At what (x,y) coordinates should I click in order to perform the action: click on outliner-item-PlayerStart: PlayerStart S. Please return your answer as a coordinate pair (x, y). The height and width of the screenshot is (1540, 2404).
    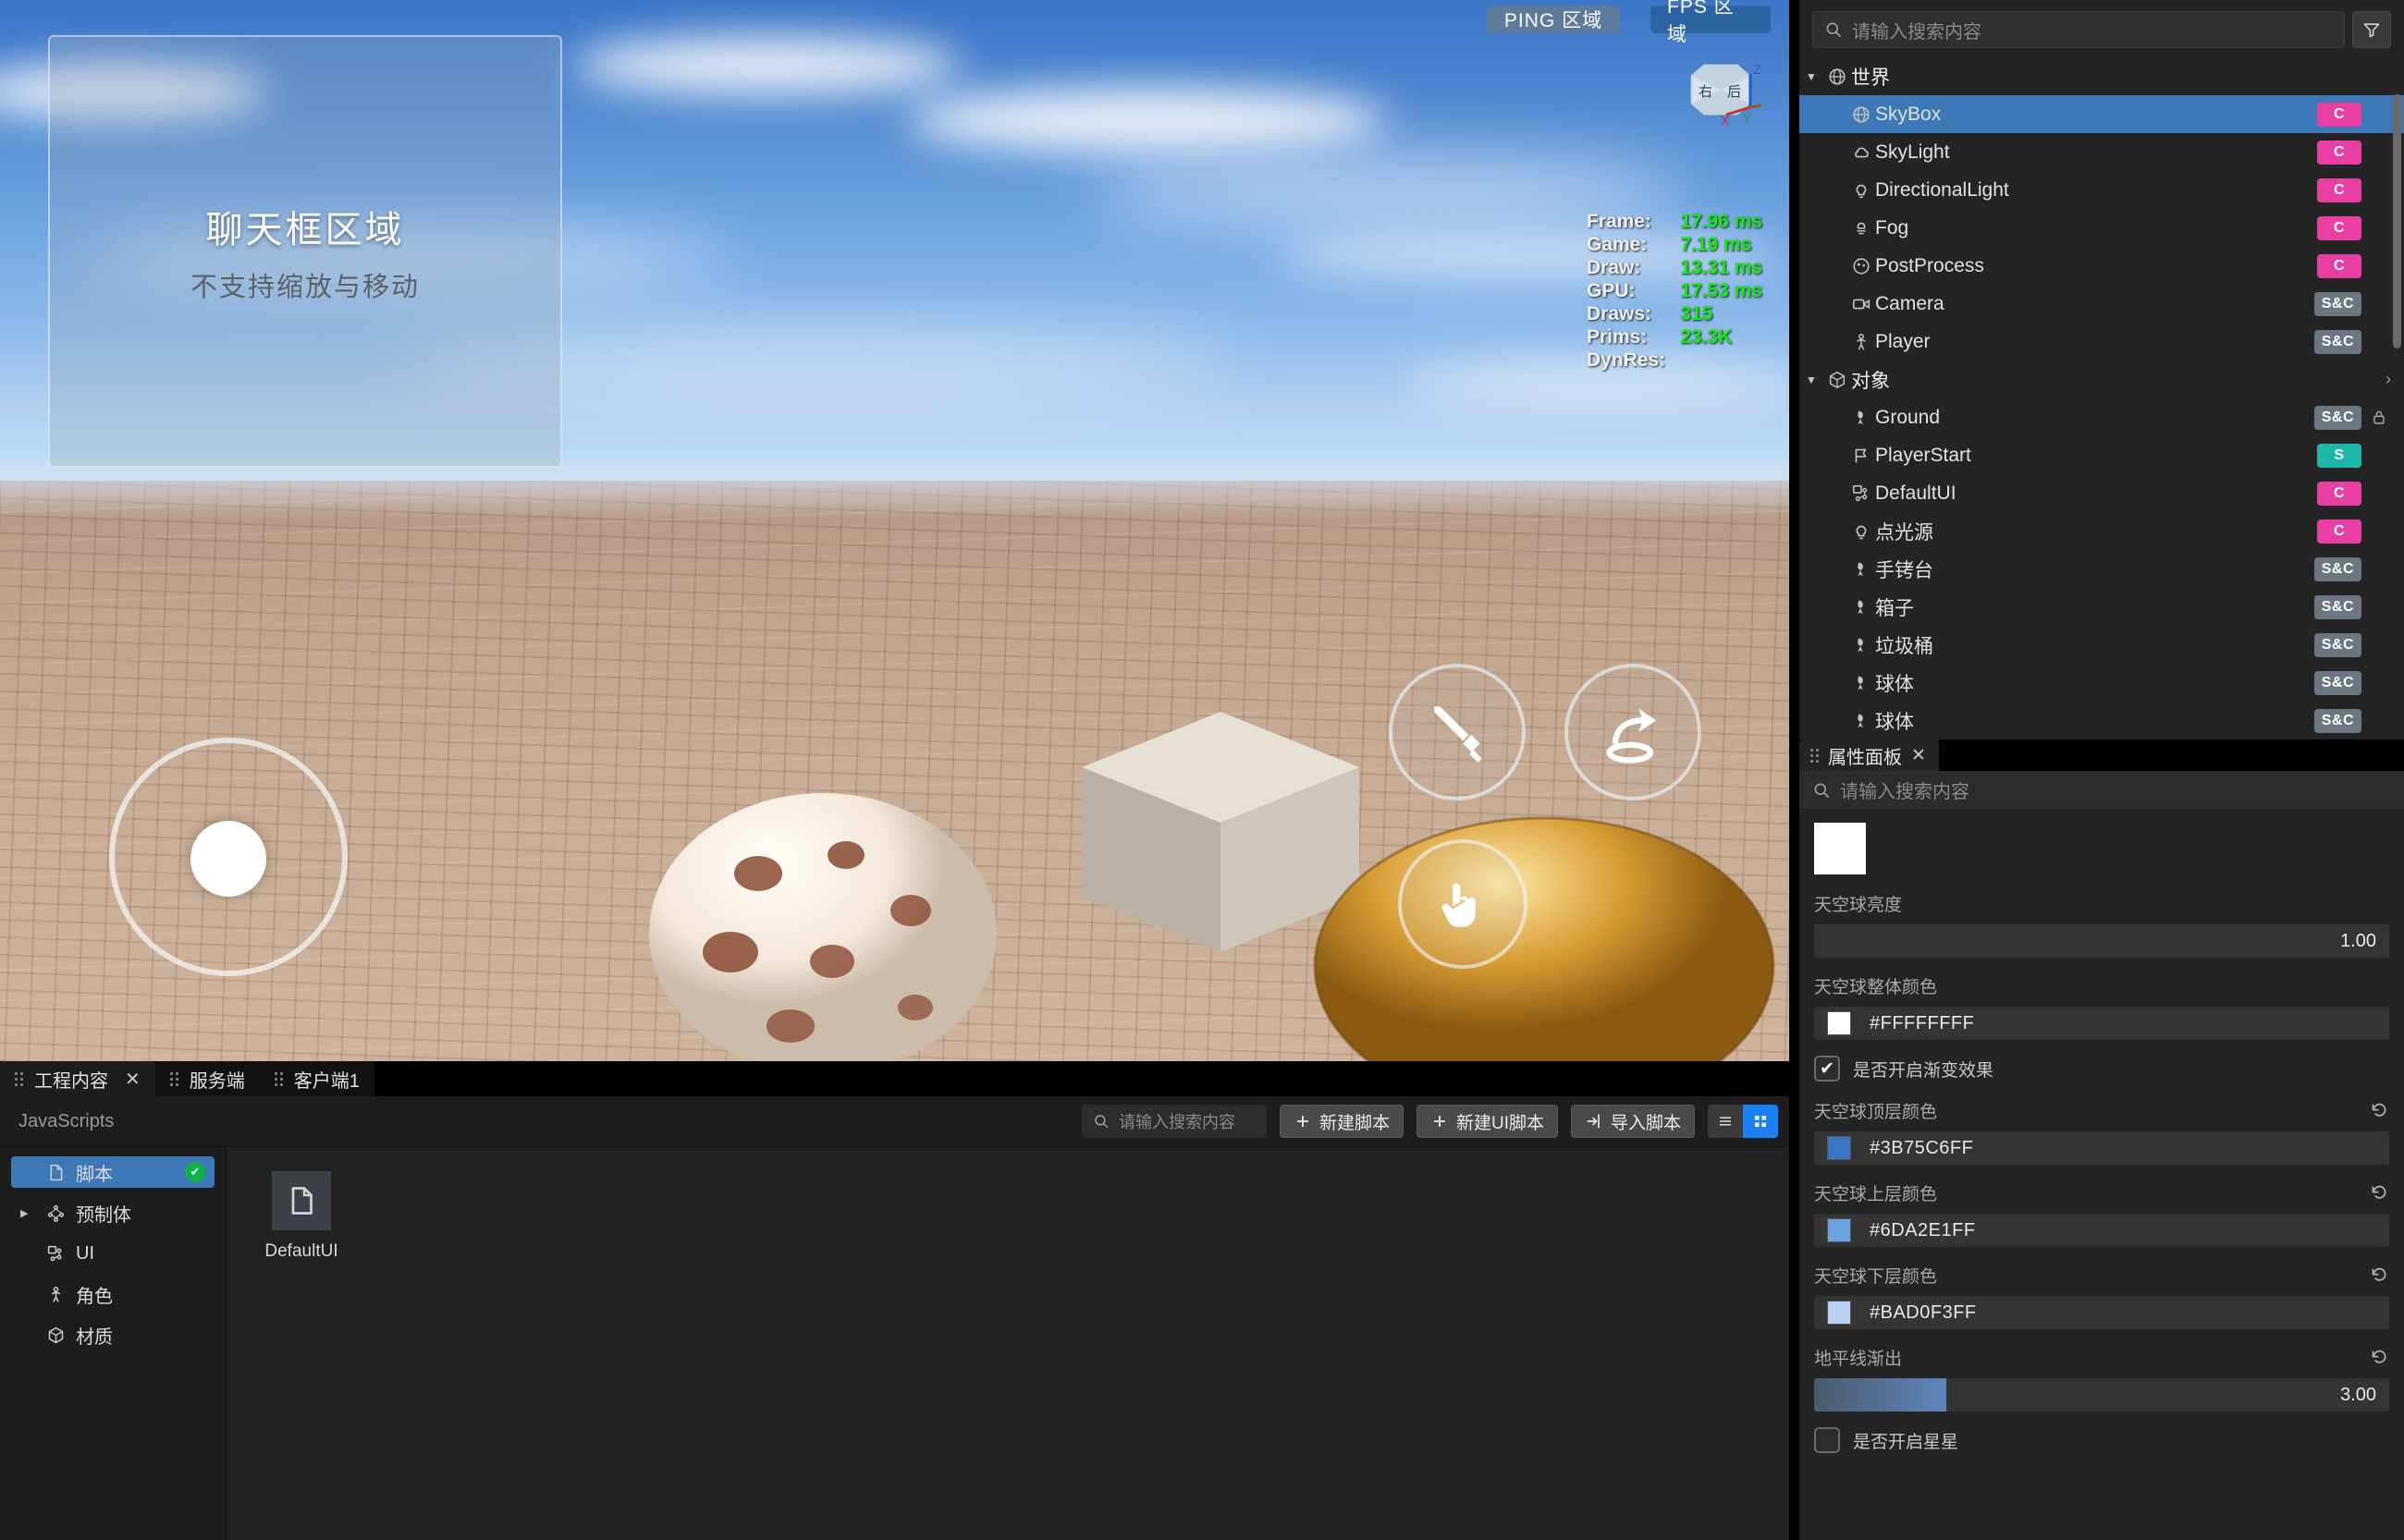
    Looking at the image, I should click on (2101, 455).